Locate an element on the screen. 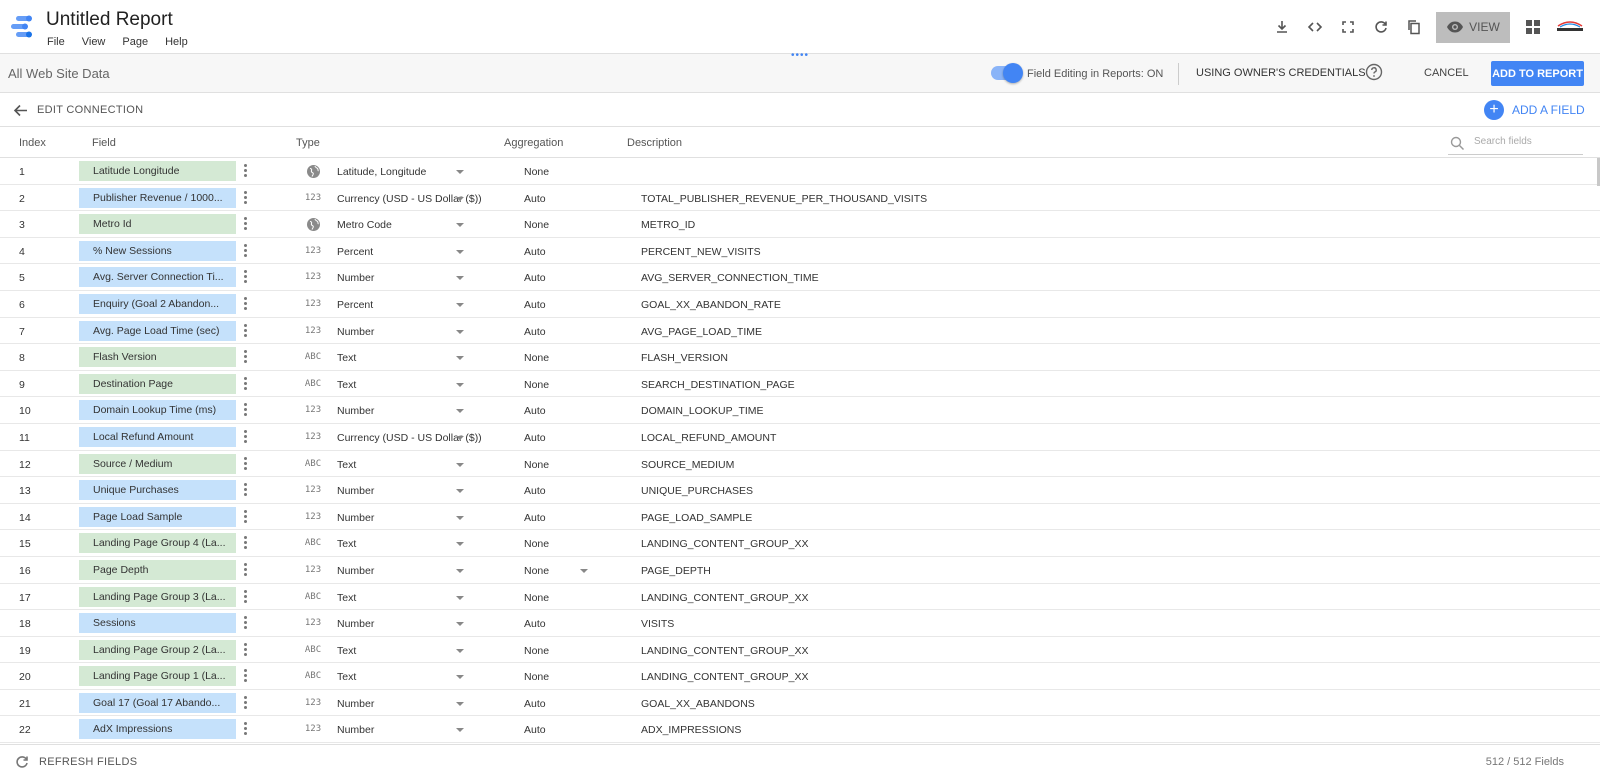 Image resolution: width=1600 pixels, height=777 pixels. refresh-icon is located at coordinates (1380, 27).